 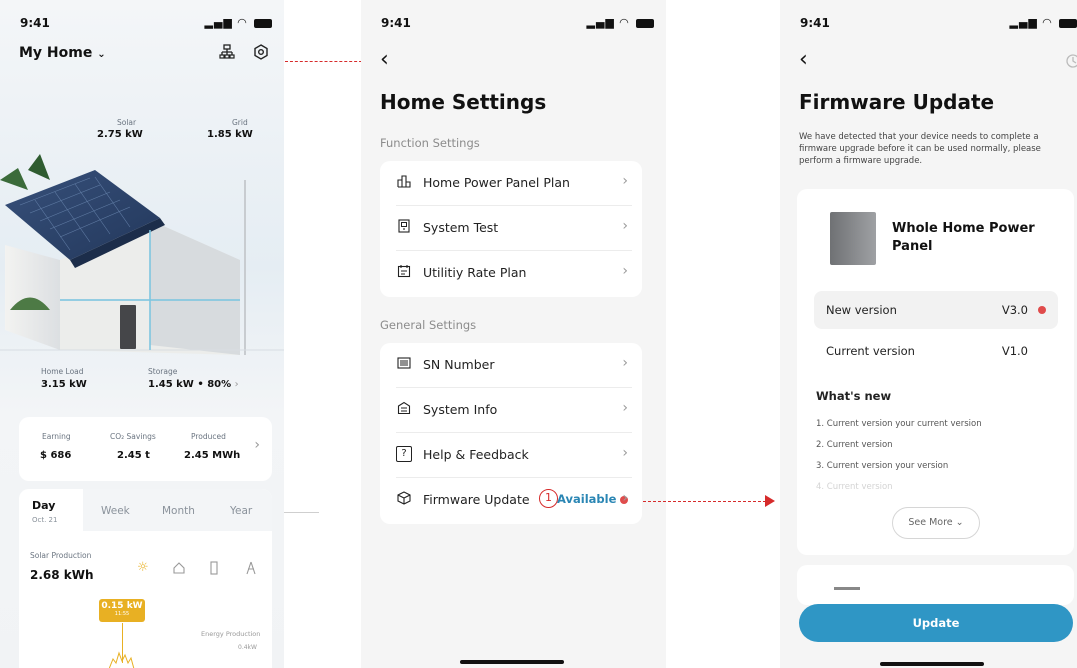 What do you see at coordinates (854, 445) in the screenshot?
I see `whats-new-item: 2. Current version` at bounding box center [854, 445].